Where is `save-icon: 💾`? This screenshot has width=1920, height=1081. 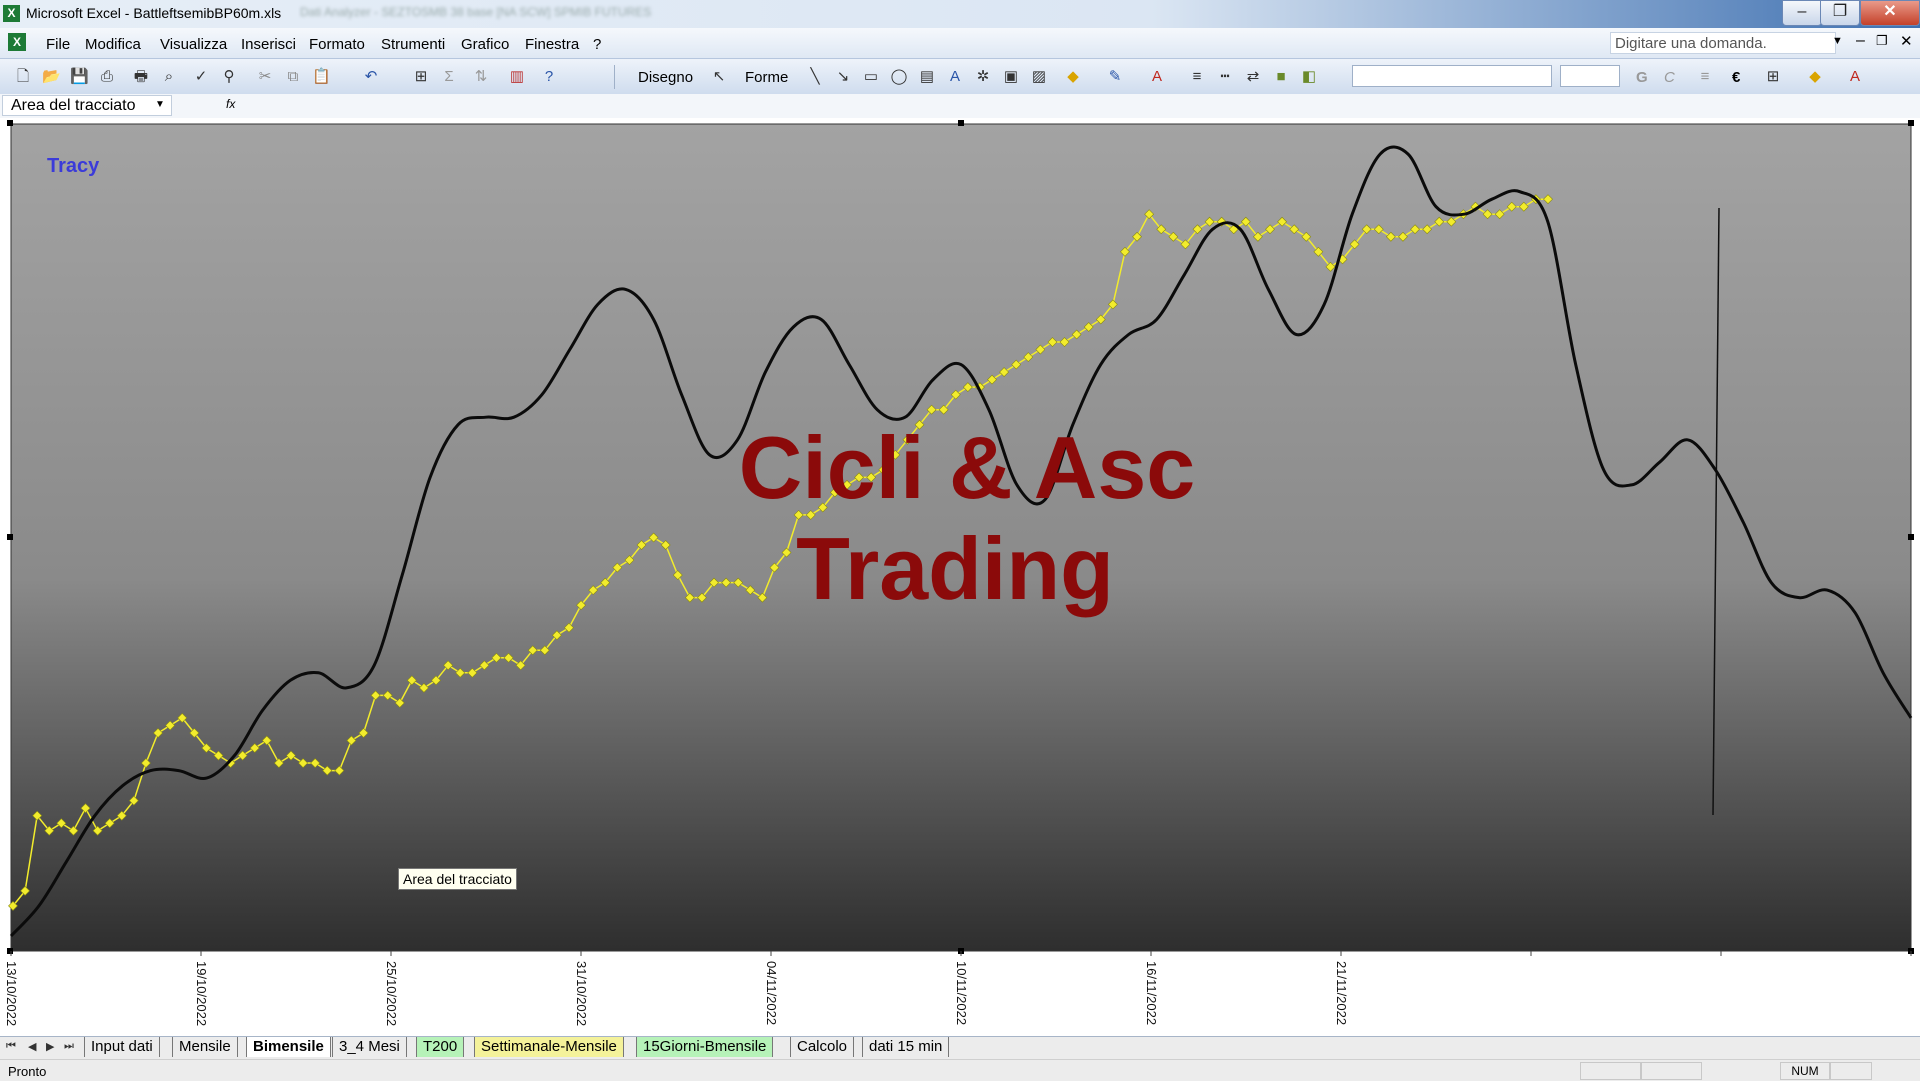 save-icon: 💾 is located at coordinates (79, 77).